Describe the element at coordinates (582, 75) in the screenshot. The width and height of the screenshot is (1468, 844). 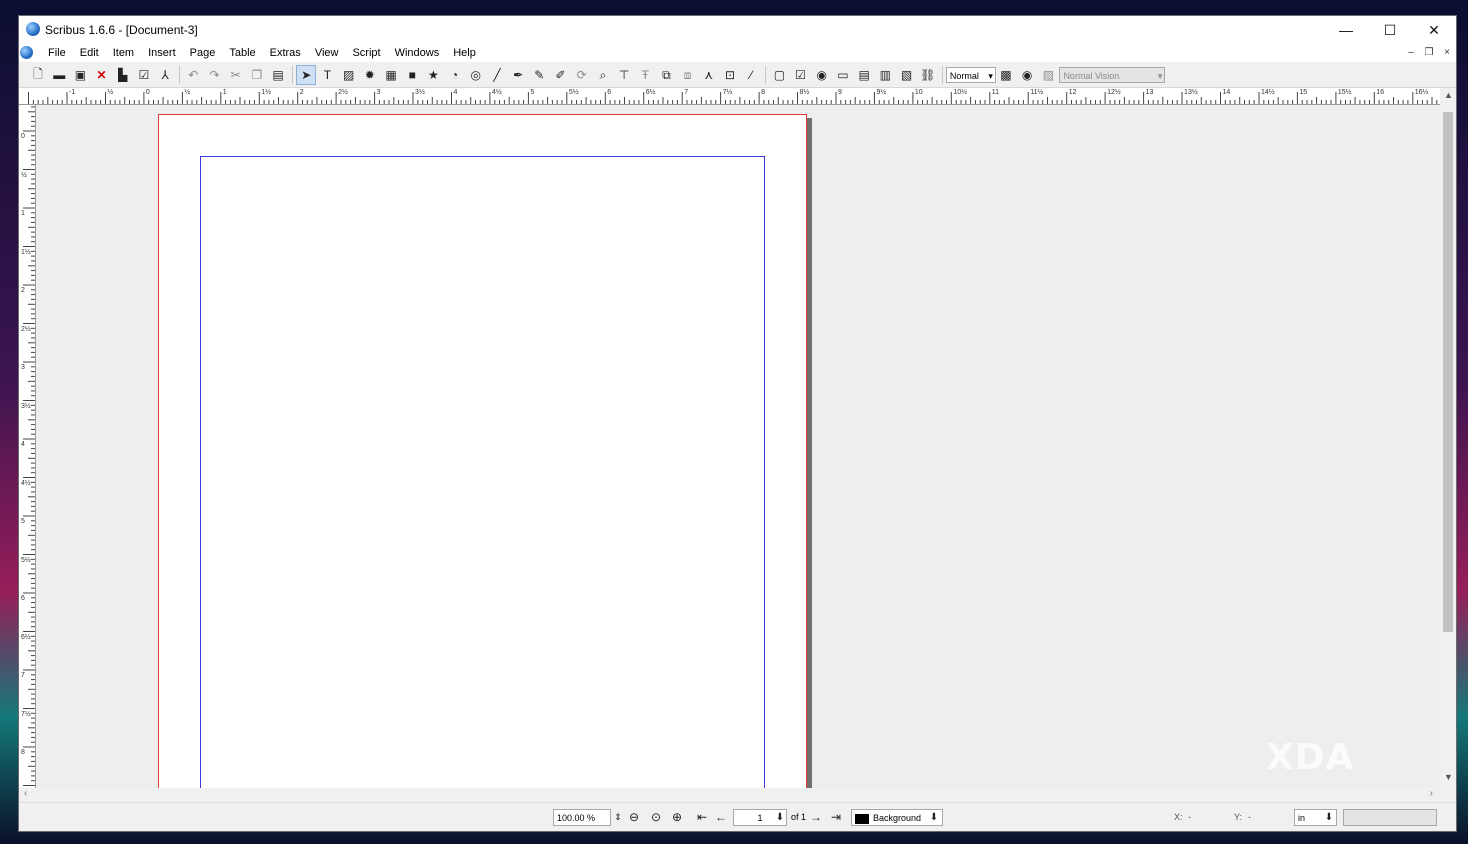
I see `rotate-item-icon: ⟳` at that location.